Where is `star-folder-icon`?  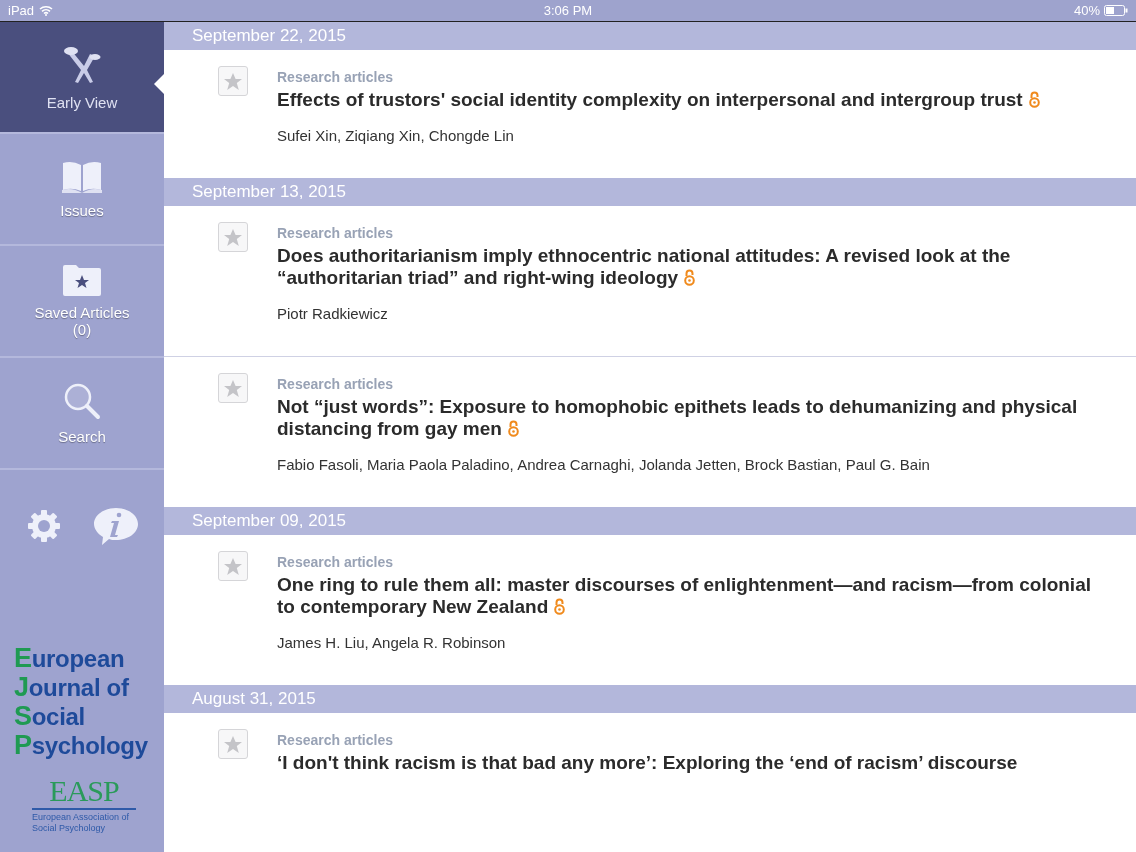 star-folder-icon is located at coordinates (82, 280).